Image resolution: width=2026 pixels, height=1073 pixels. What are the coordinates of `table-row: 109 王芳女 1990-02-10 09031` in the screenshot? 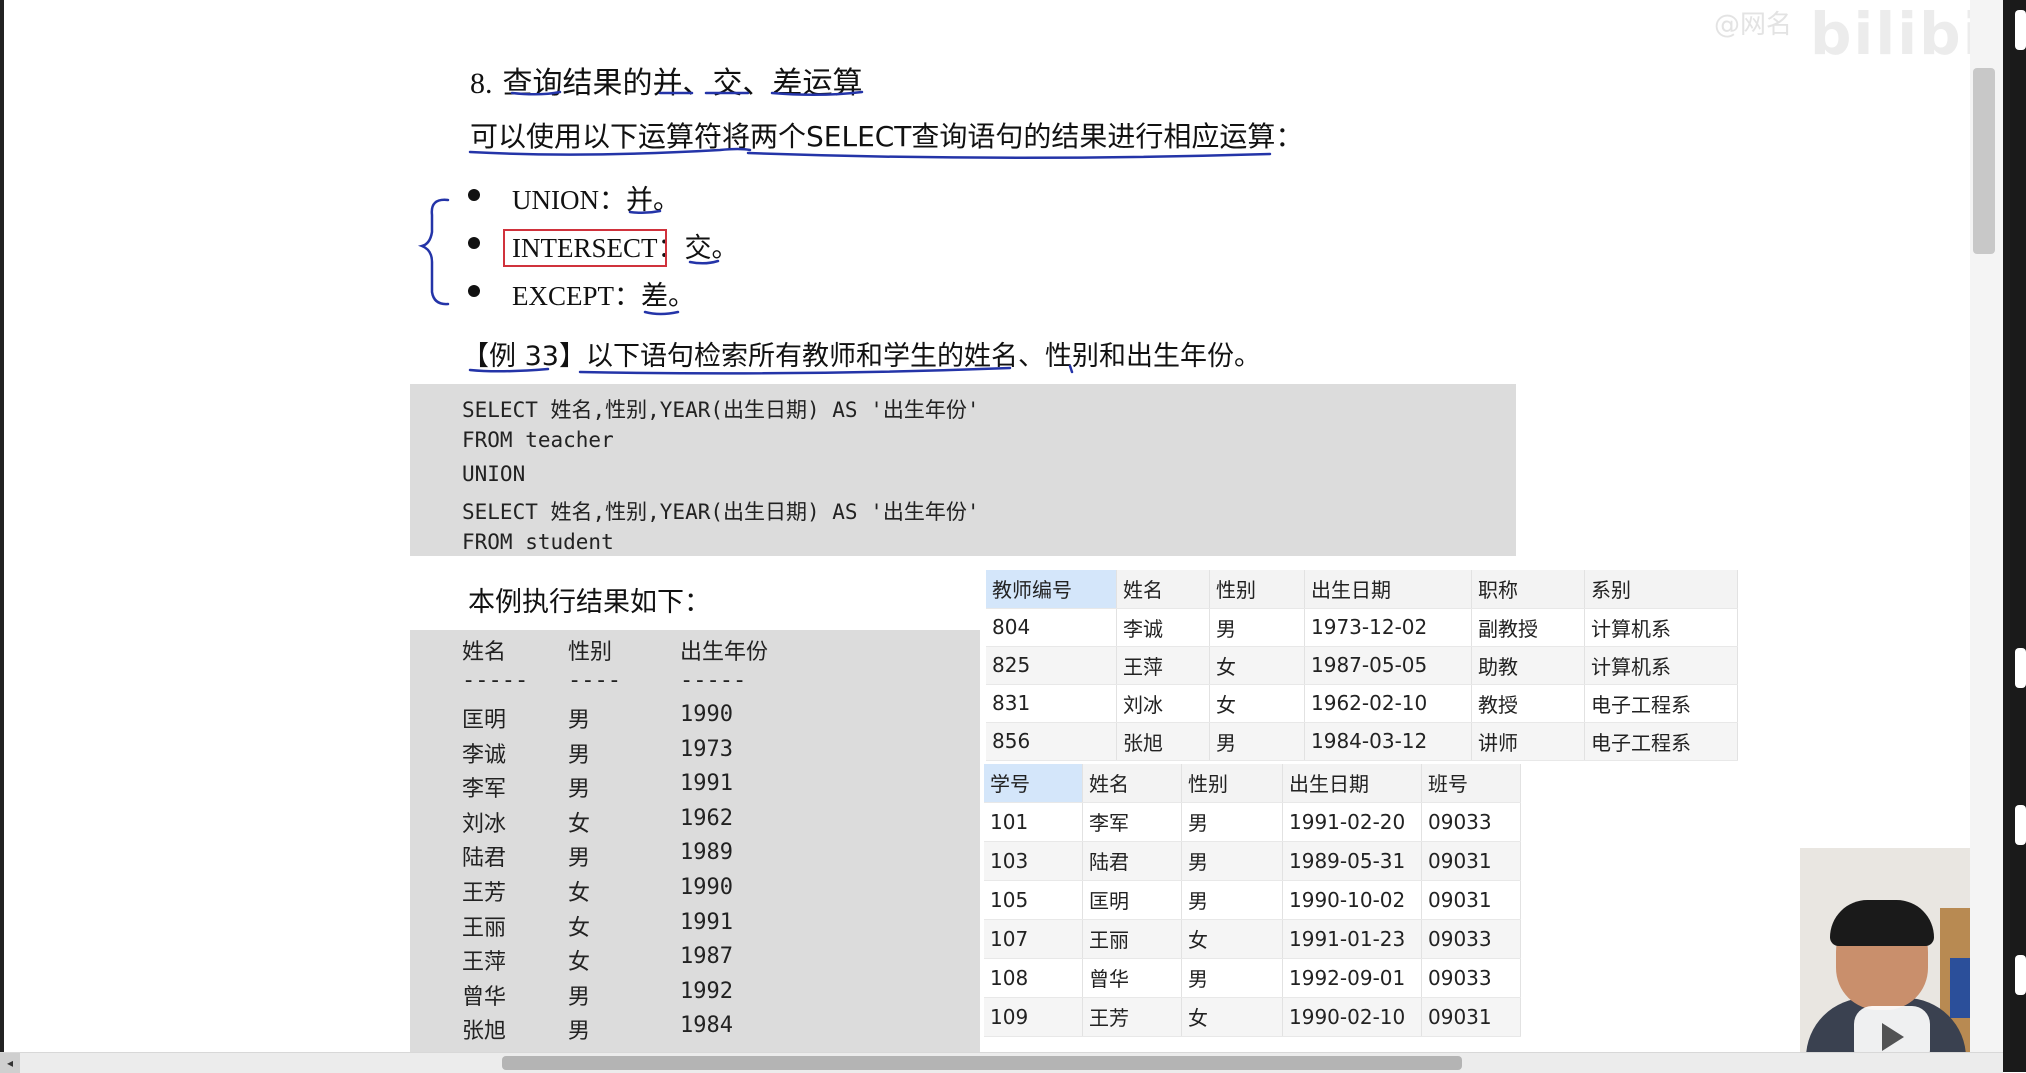 It's located at (1252, 1017).